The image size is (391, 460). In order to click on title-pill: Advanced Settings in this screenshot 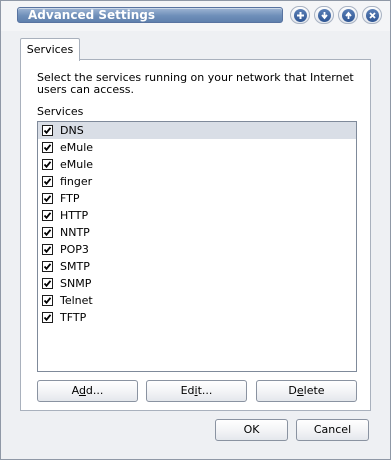, I will do `click(150, 15)`.